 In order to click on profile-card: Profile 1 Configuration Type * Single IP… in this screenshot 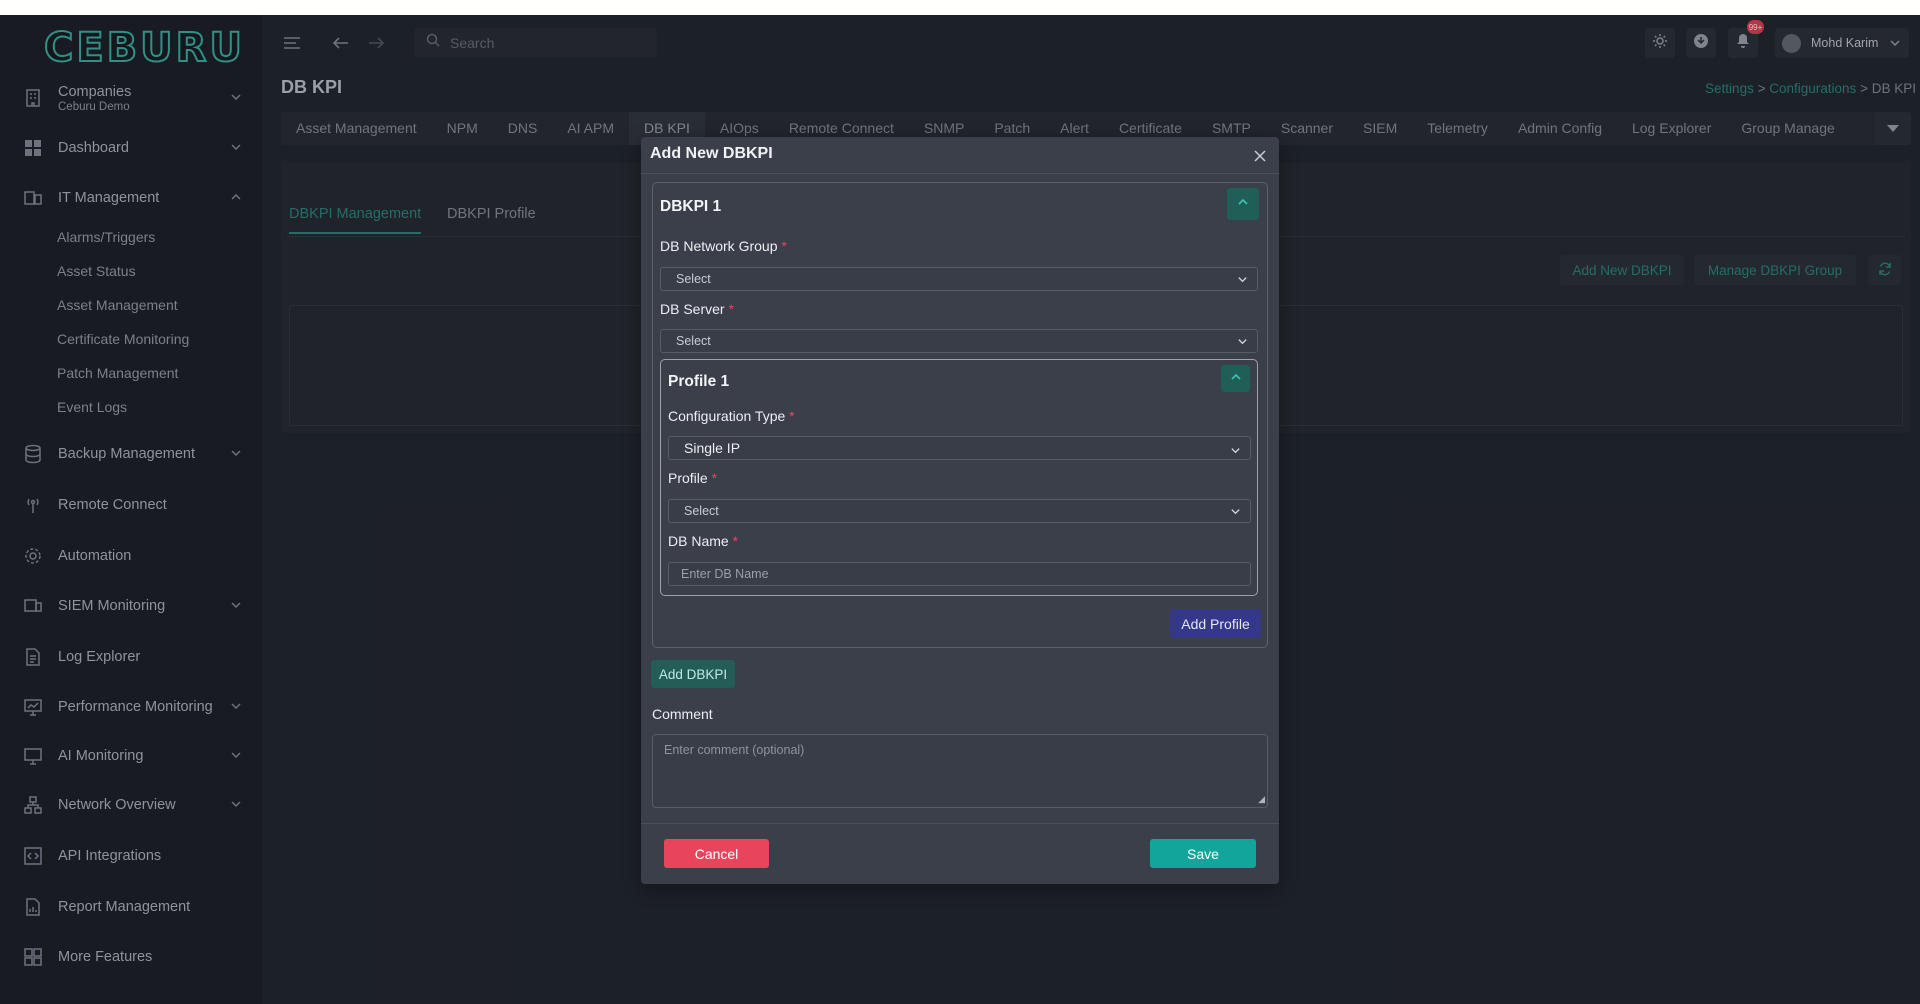, I will do `click(959, 477)`.